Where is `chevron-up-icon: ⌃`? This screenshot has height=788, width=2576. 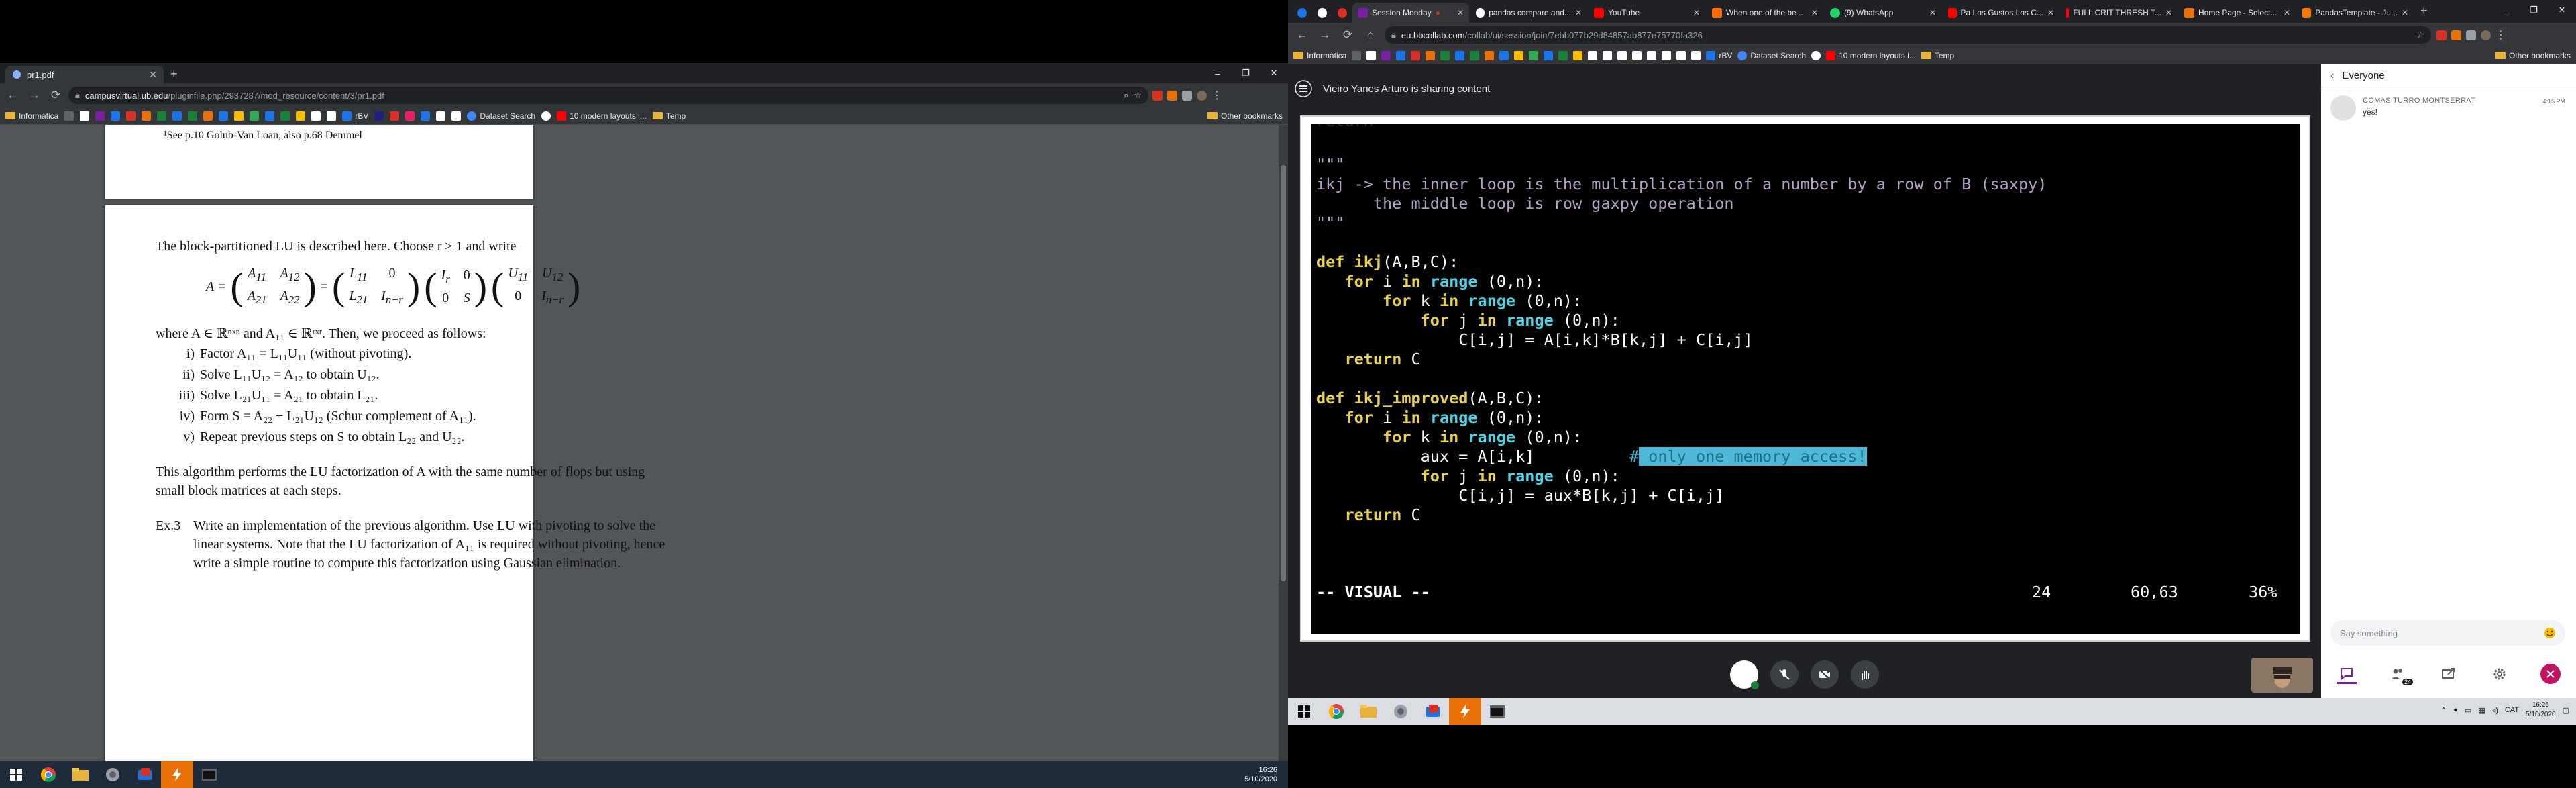
chevron-up-icon: ⌃ is located at coordinates (2443, 710).